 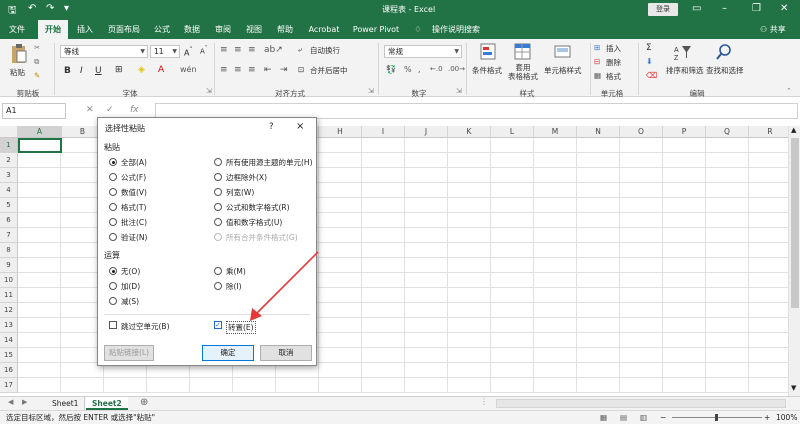 What do you see at coordinates (284, 286) in the screenshot?
I see `annotation-arrow` at bounding box center [284, 286].